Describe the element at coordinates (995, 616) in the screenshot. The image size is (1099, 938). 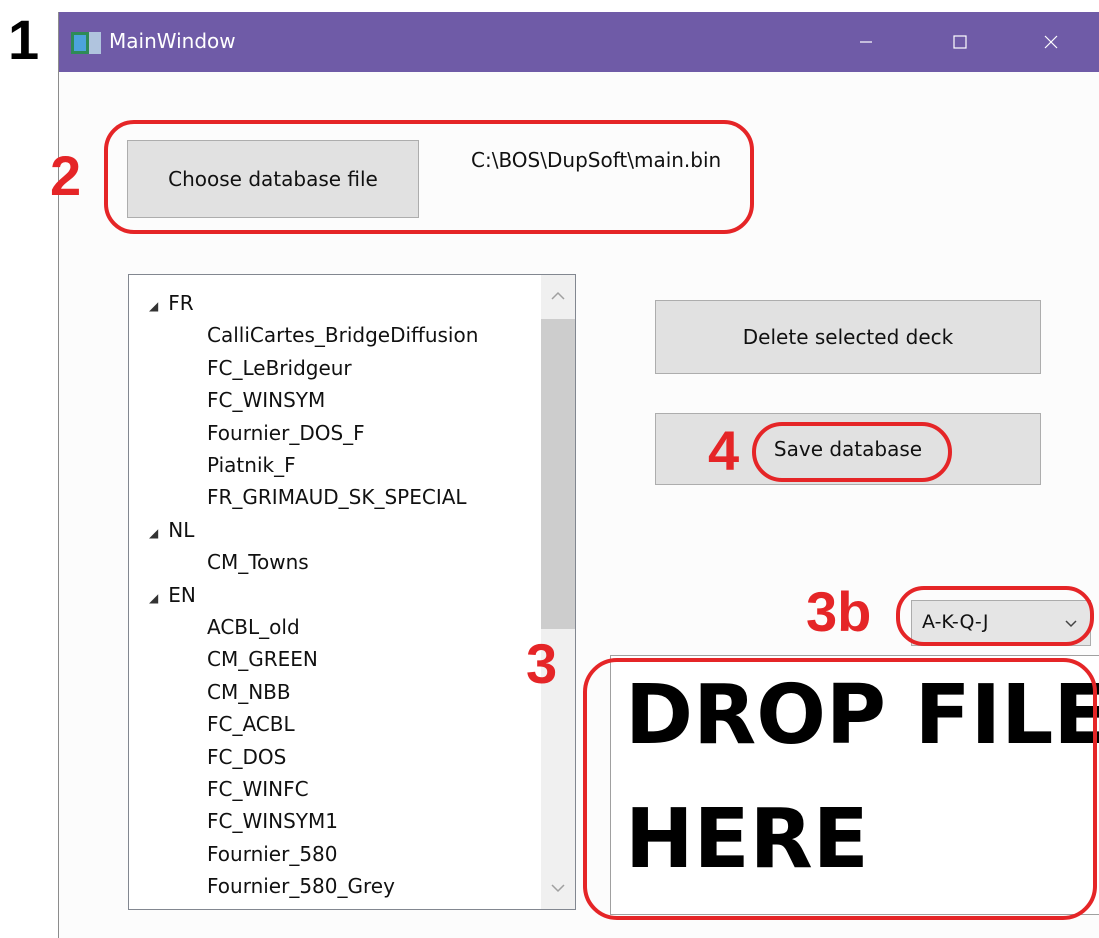
I see `annotation-callout-3b` at that location.